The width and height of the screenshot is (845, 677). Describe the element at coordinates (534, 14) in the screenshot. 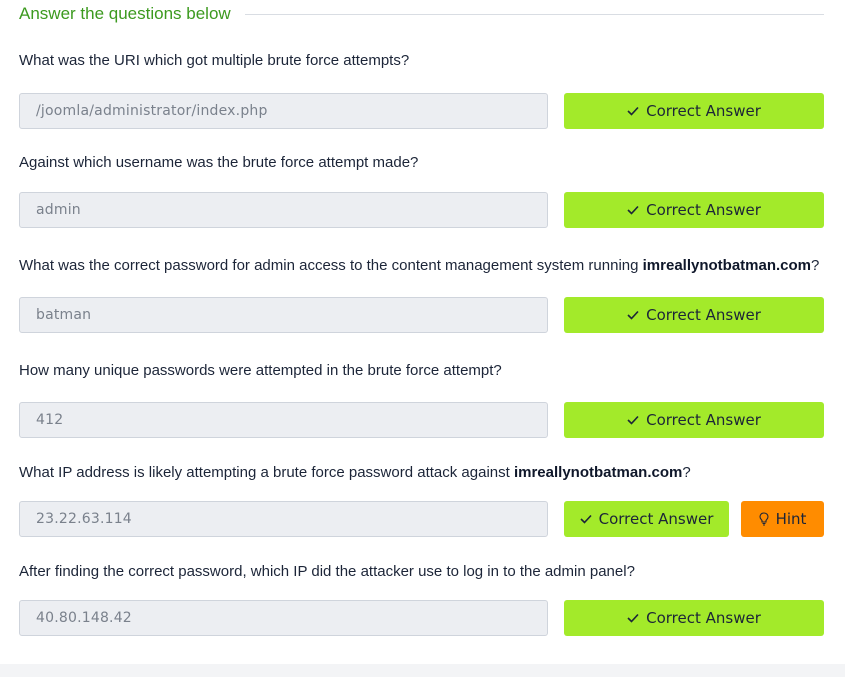

I see `header-divider` at that location.